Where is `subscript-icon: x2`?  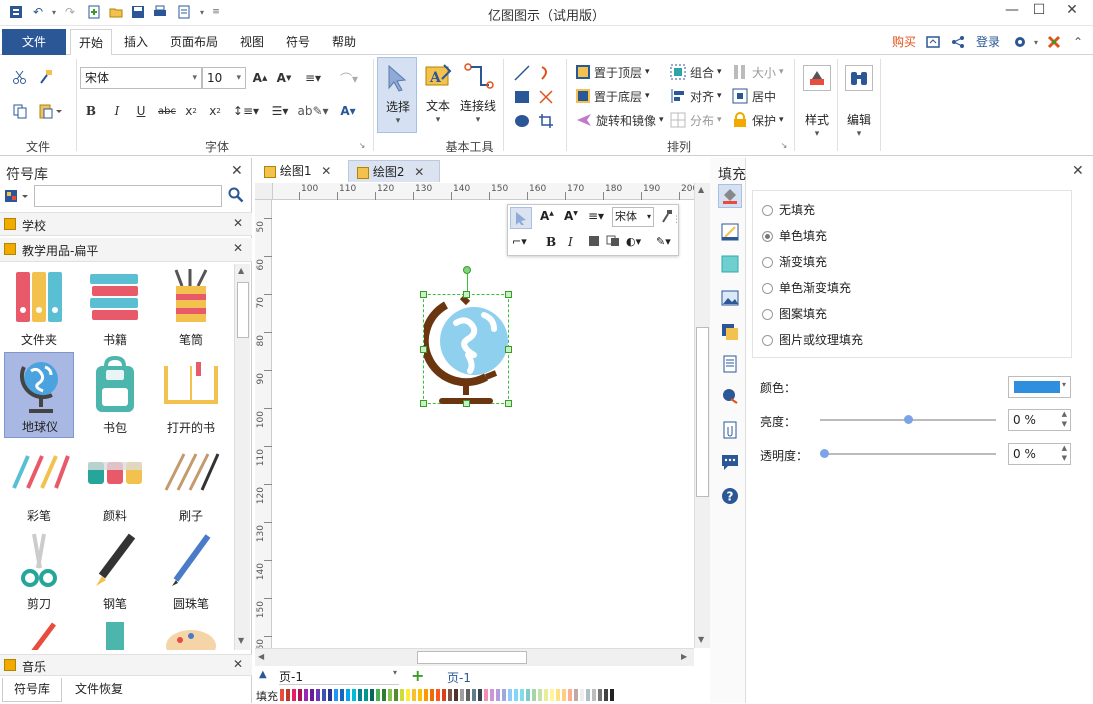 subscript-icon: x2 is located at coordinates (191, 111).